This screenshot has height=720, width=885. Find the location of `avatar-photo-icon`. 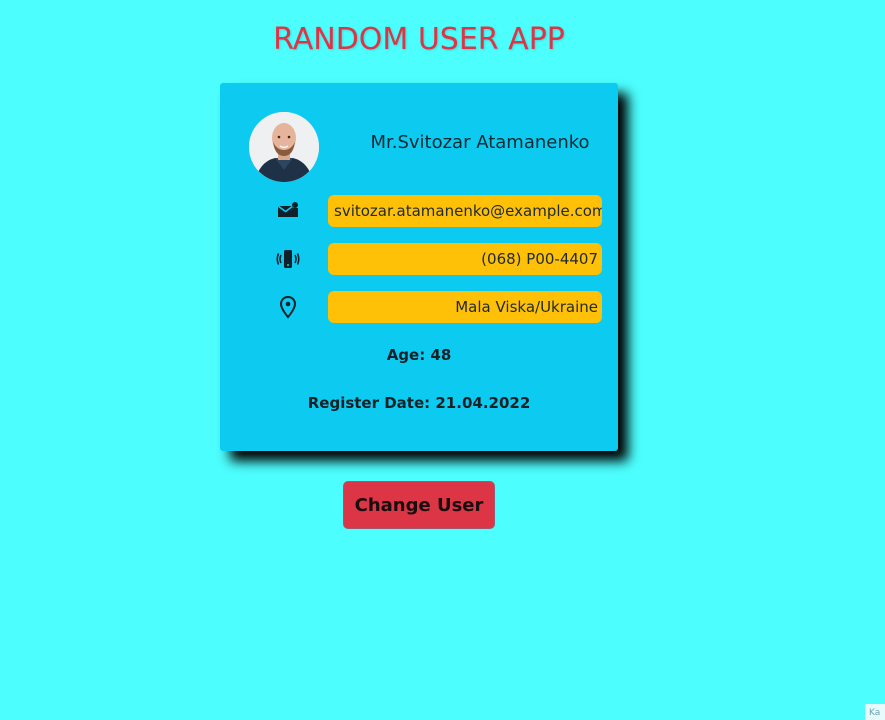

avatar-photo-icon is located at coordinates (284, 147).